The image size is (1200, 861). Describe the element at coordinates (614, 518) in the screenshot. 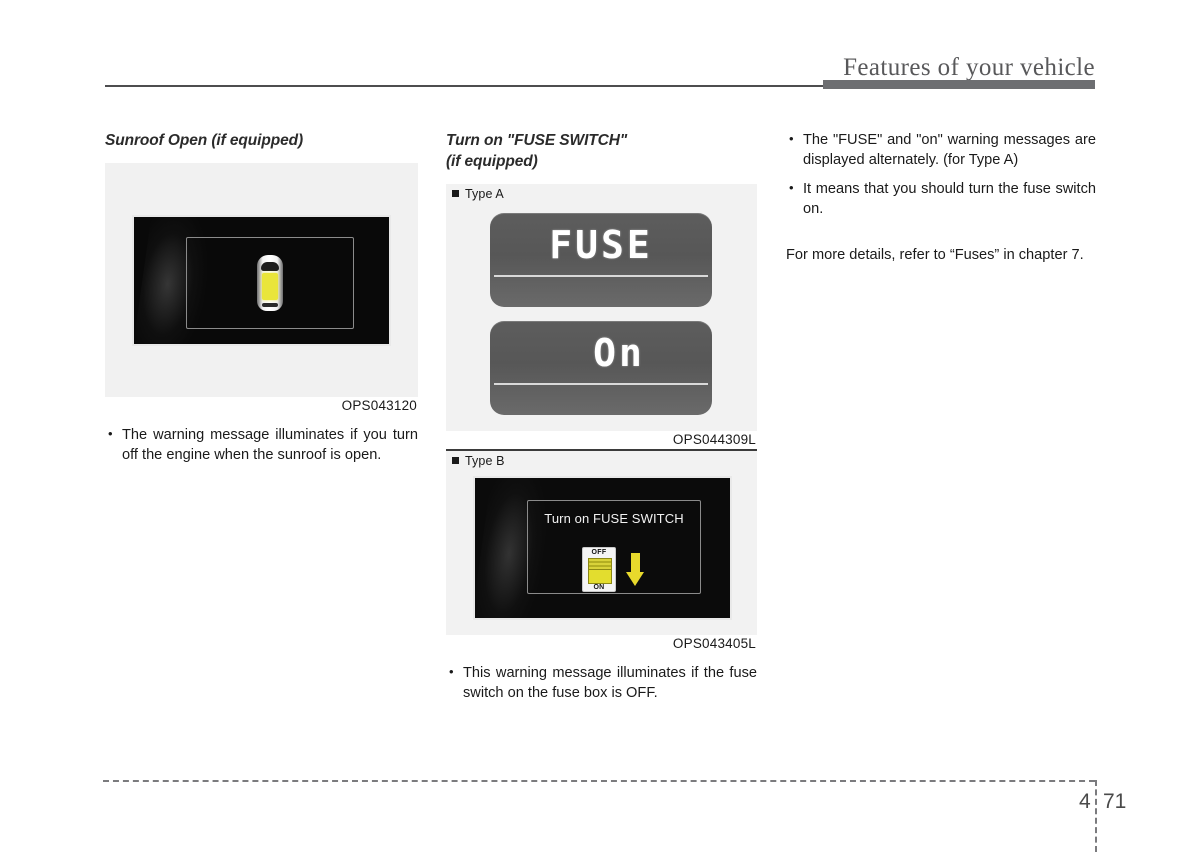

I see `fuse-switch-display-message: Turn on FUSE SWITCH` at that location.